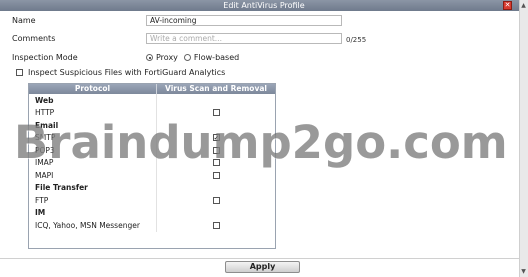 This screenshot has width=528, height=277. I want to click on scroll-down-icon: ▼, so click(523, 271).